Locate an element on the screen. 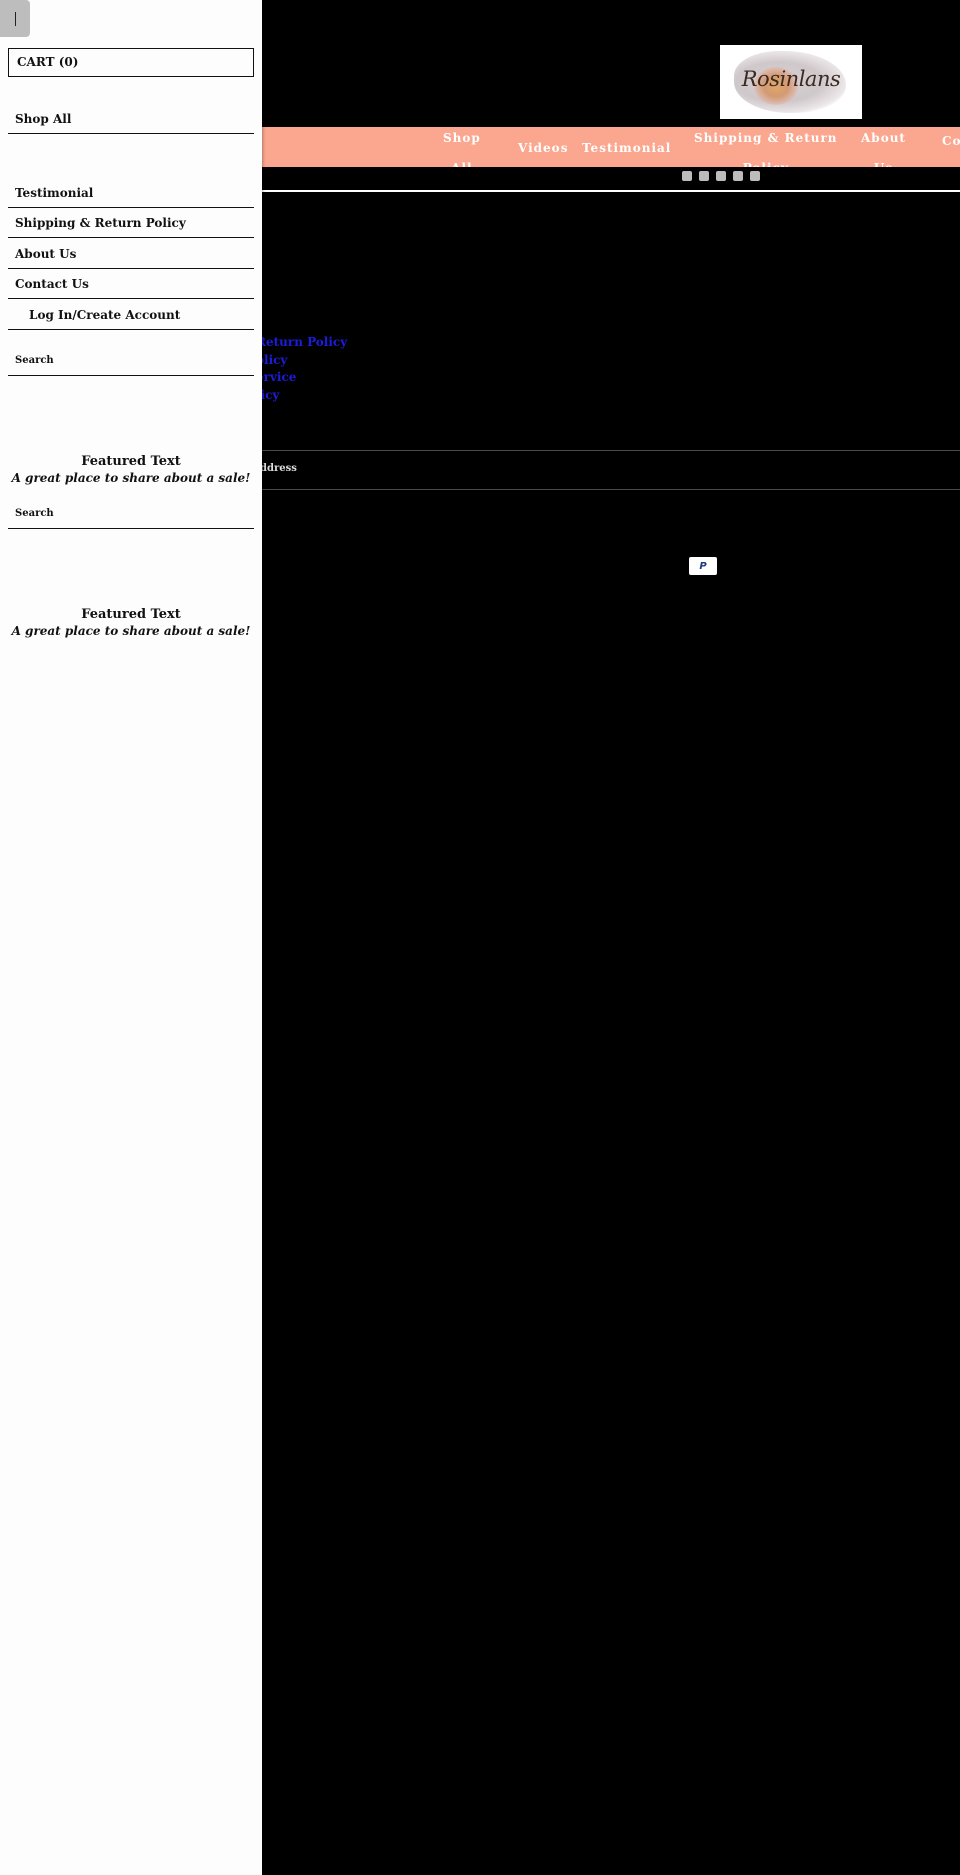  nav-testimonial: Testimonial is located at coordinates (626, 148).